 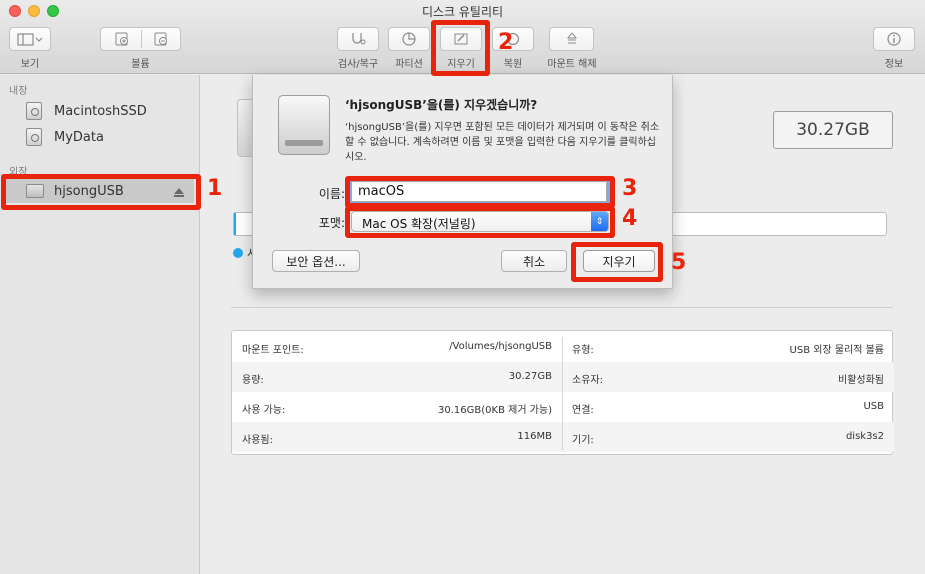 I want to click on info-value: USB, so click(x=873, y=406).